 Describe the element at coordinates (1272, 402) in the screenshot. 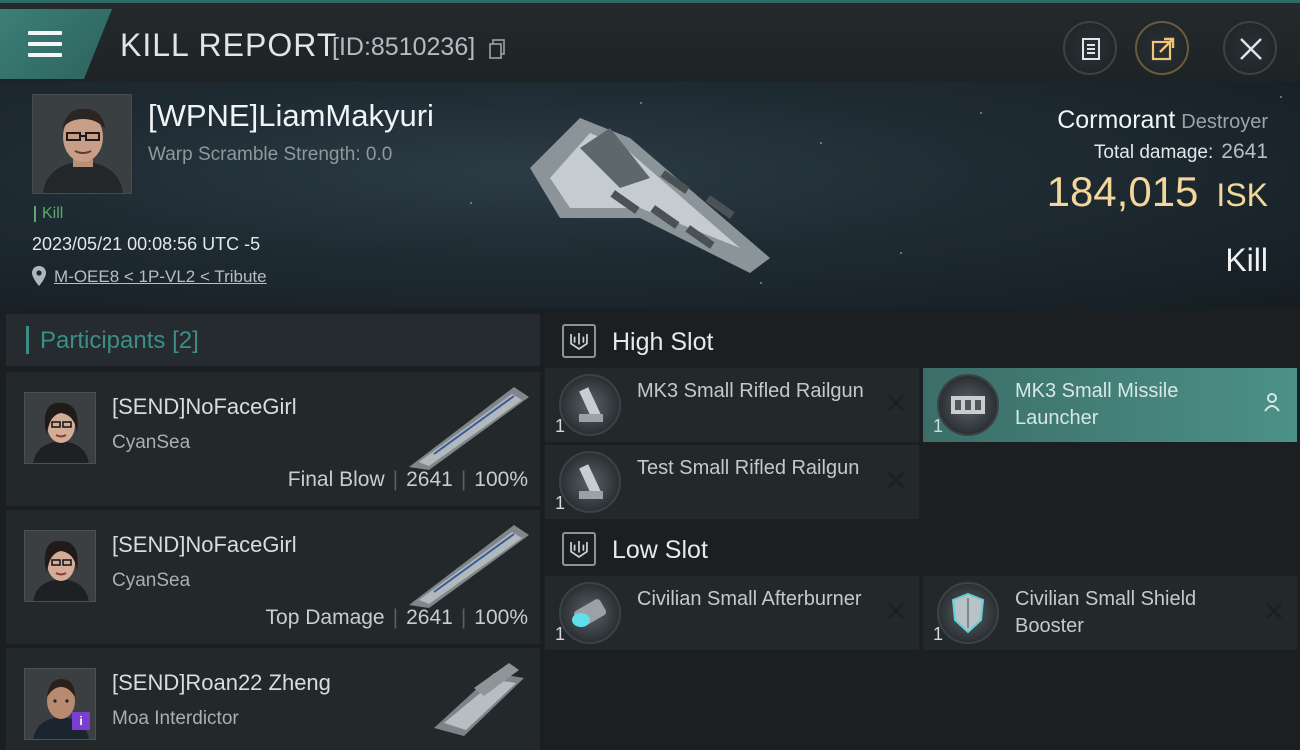

I see `pilot-icon` at that location.